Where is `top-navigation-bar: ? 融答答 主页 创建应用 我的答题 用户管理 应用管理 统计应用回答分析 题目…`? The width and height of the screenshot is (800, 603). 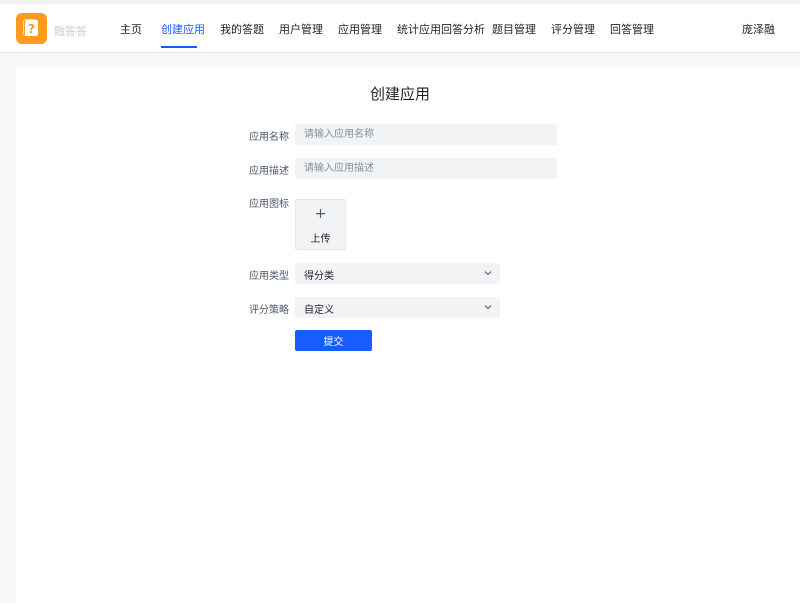 top-navigation-bar: ? 融答答 主页 创建应用 我的答题 用户管理 应用管理 统计应用回答分析 题目… is located at coordinates (400, 28).